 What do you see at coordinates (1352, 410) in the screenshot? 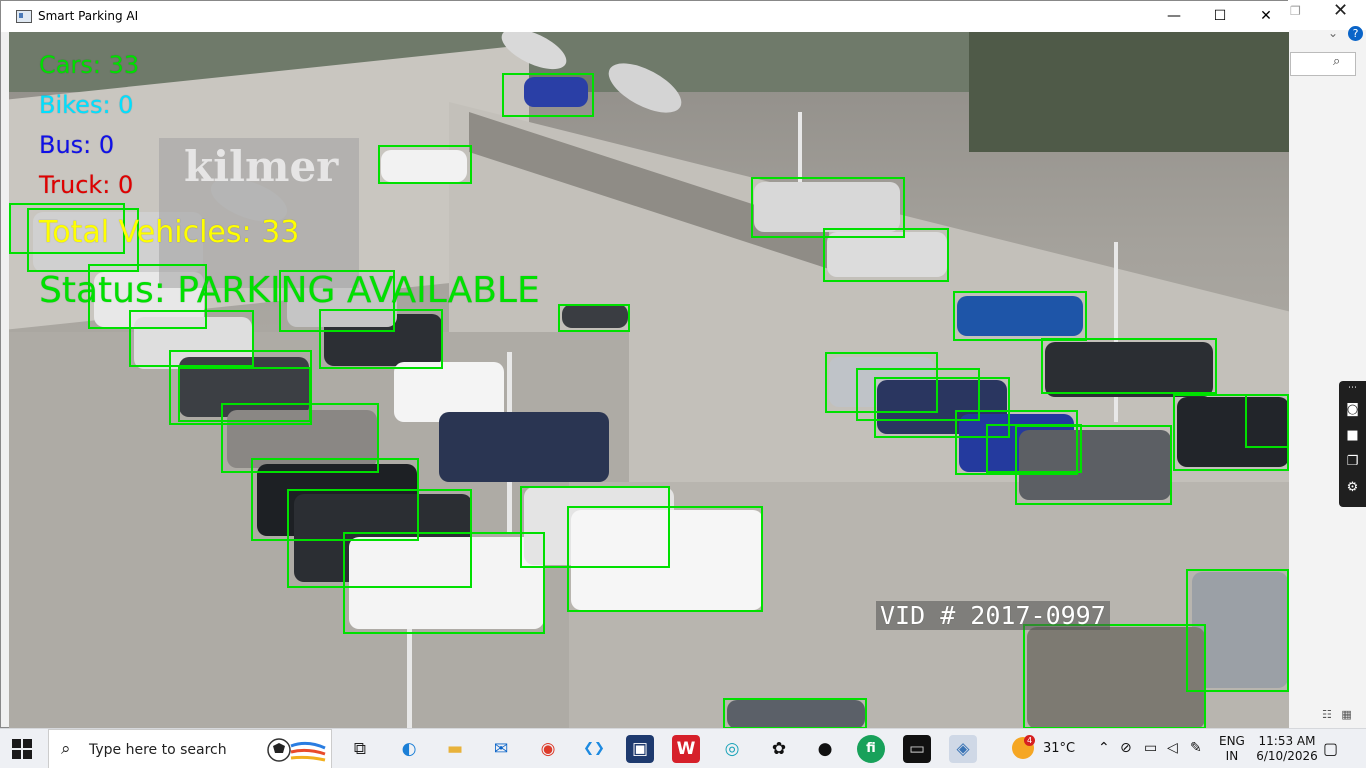
I see `camera-icon: ◙` at bounding box center [1352, 410].